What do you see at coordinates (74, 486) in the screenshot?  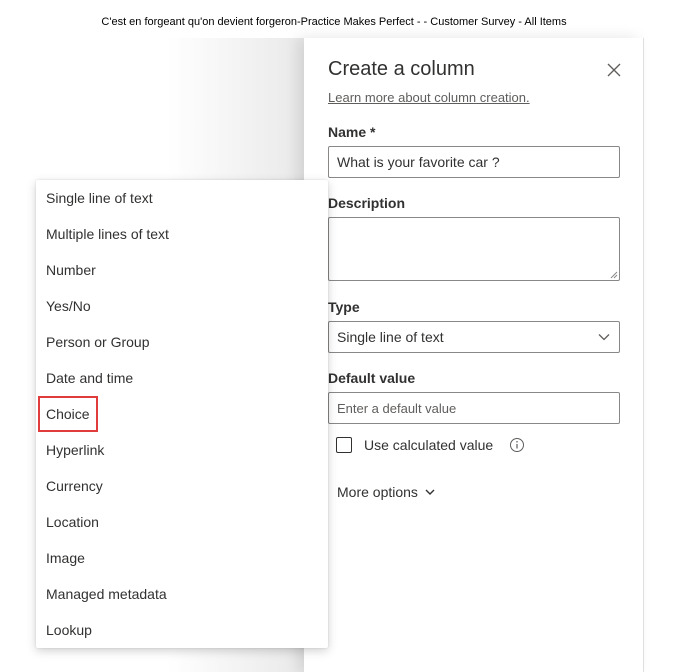 I see `menu-item-currency: Currency` at bounding box center [74, 486].